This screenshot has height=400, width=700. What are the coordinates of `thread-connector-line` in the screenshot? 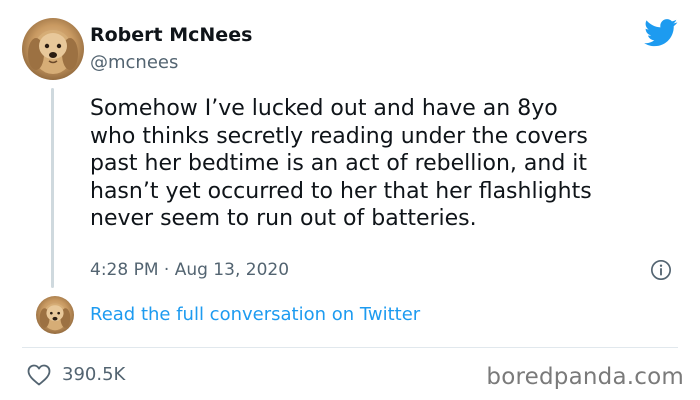 It's located at (52, 188).